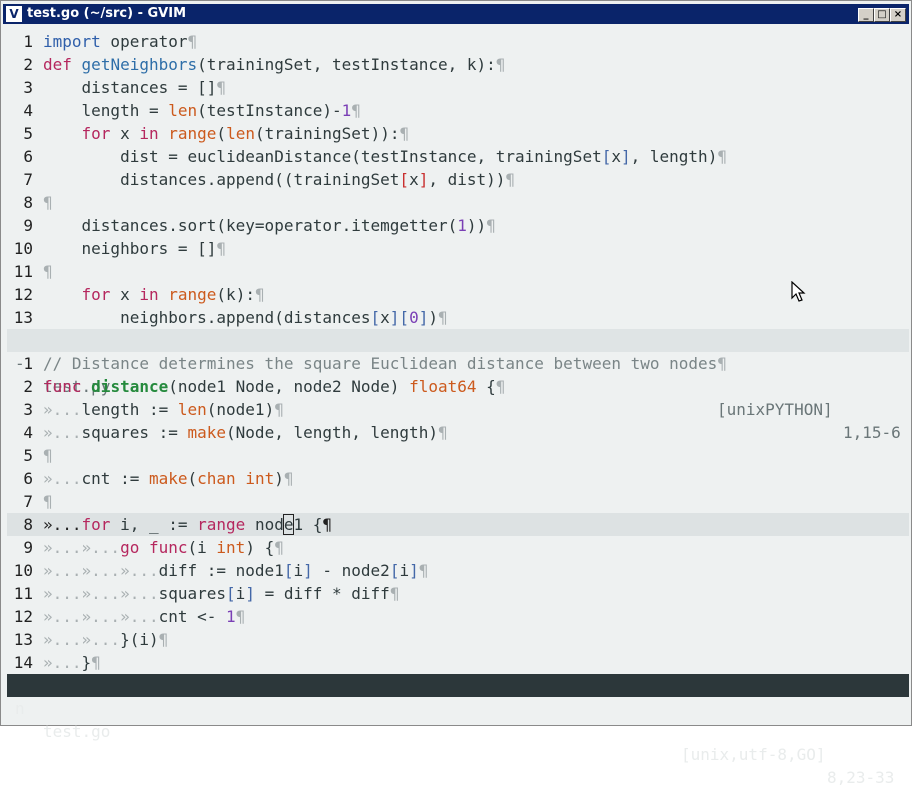  What do you see at coordinates (458, 271) in the screenshot?
I see `code-line: 11 ¶` at bounding box center [458, 271].